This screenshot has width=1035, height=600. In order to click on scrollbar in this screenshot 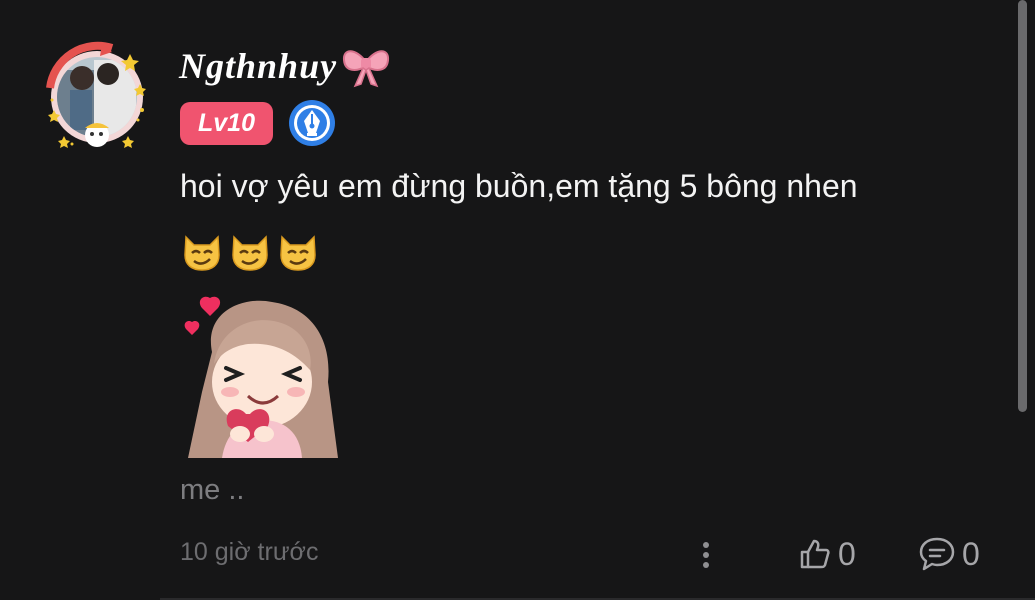, I will do `click(1022, 206)`.